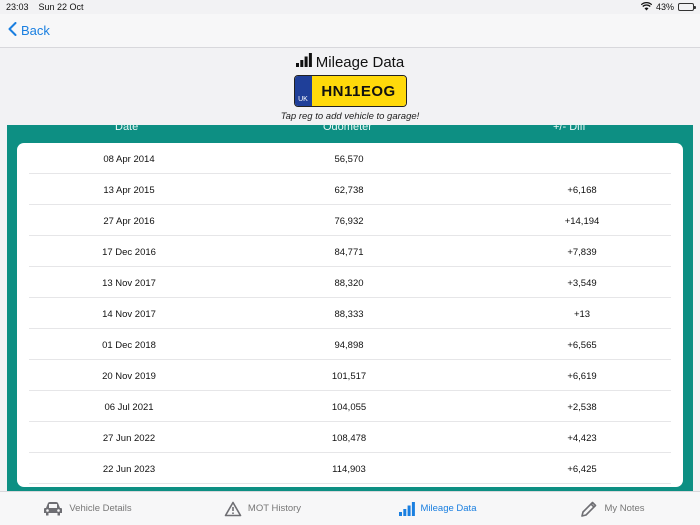 The width and height of the screenshot is (700, 525). Describe the element at coordinates (687, 7) in the screenshot. I see `battery-icon` at that location.